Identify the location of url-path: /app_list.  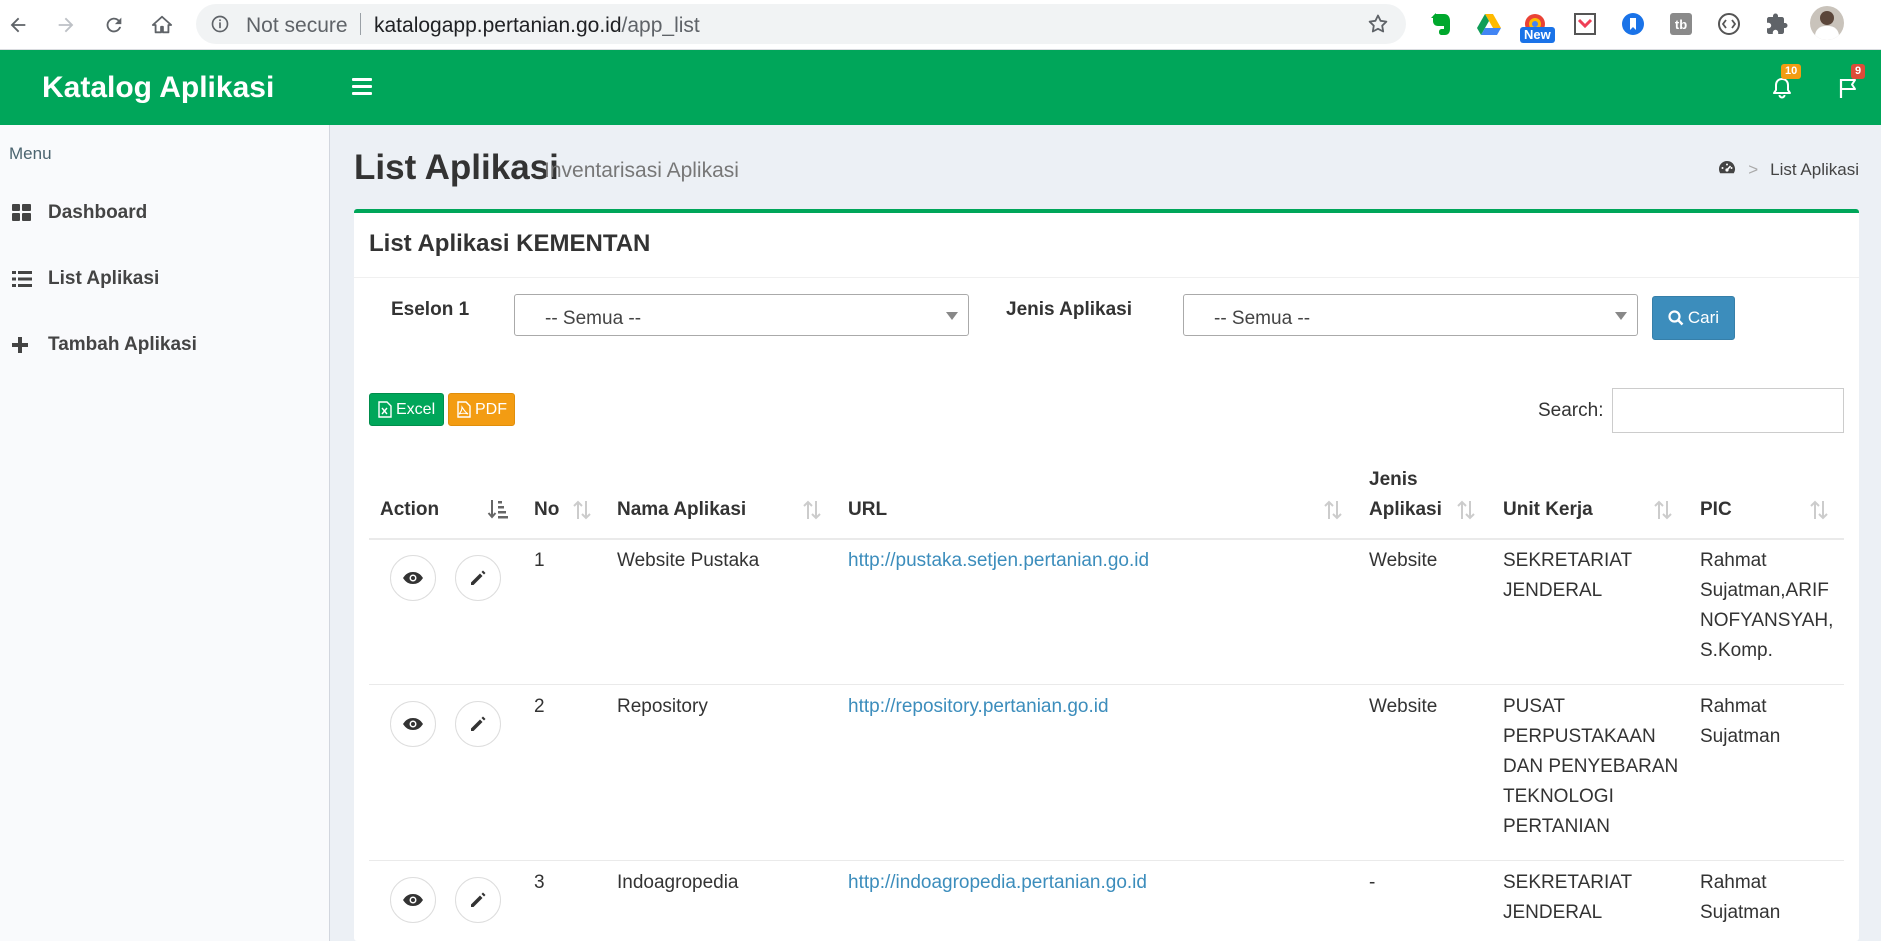
(660, 25).